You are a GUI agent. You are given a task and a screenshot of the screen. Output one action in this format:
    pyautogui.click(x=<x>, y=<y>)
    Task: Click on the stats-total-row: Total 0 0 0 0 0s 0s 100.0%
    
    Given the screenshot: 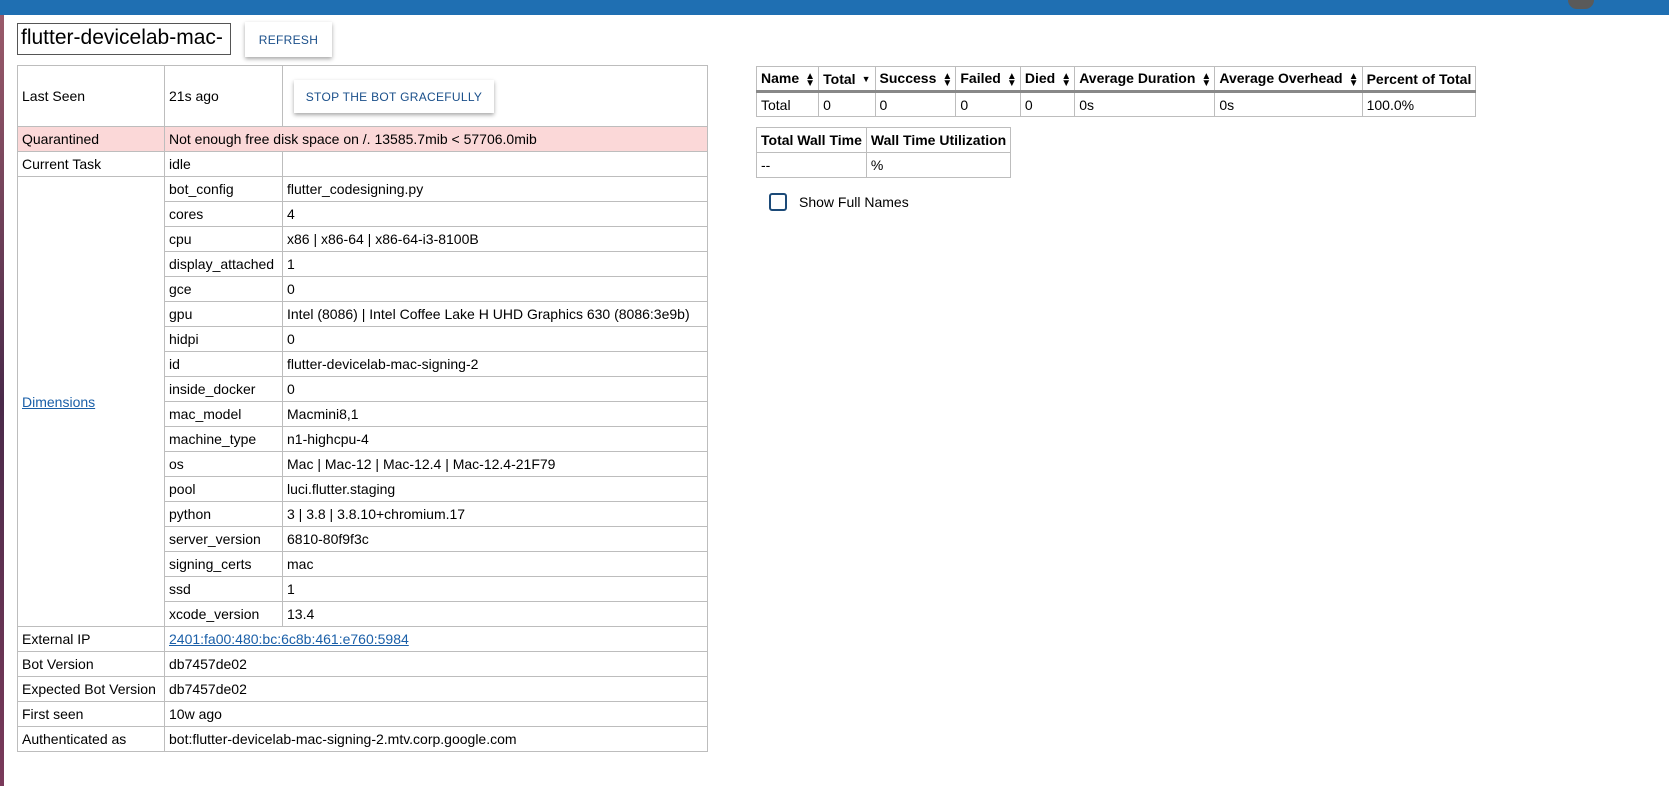 What is the action you would take?
    pyautogui.click(x=1116, y=104)
    